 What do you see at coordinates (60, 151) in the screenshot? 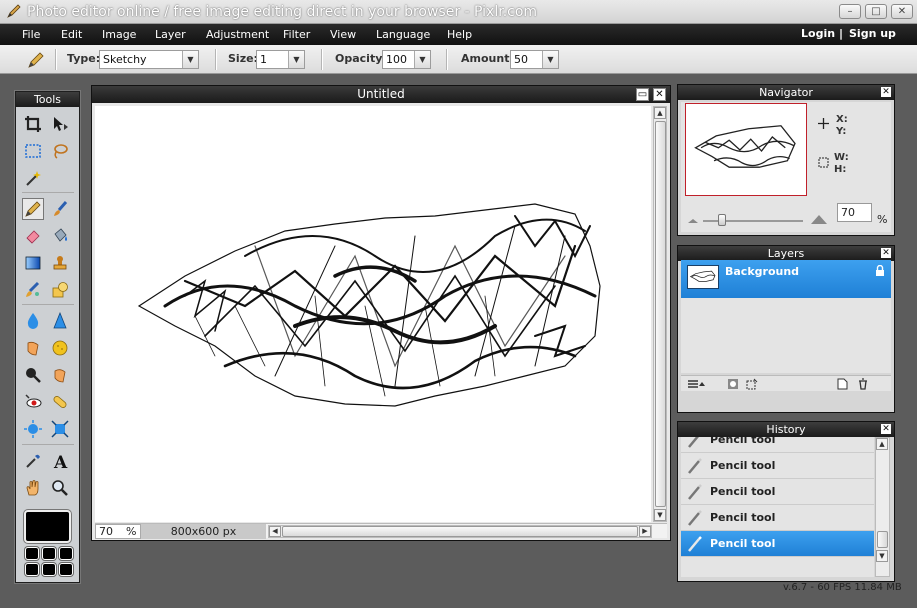
I see `lasso-tool` at bounding box center [60, 151].